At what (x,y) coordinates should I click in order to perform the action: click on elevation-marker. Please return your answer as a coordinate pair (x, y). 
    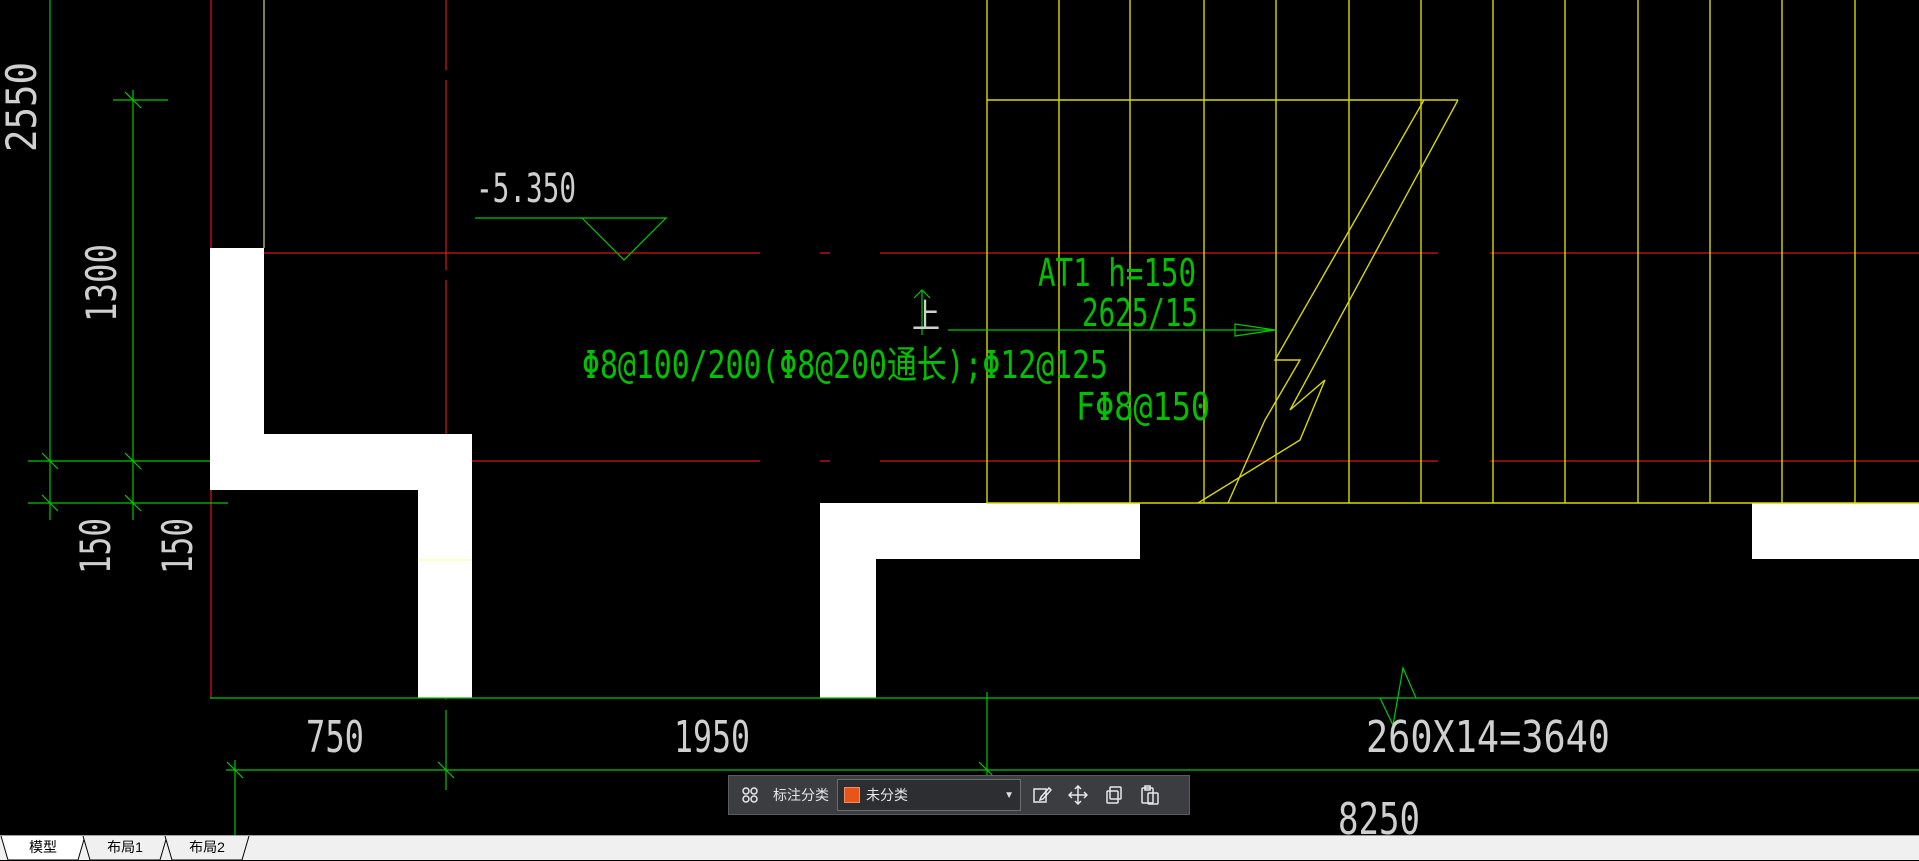
    Looking at the image, I should click on (571, 239).